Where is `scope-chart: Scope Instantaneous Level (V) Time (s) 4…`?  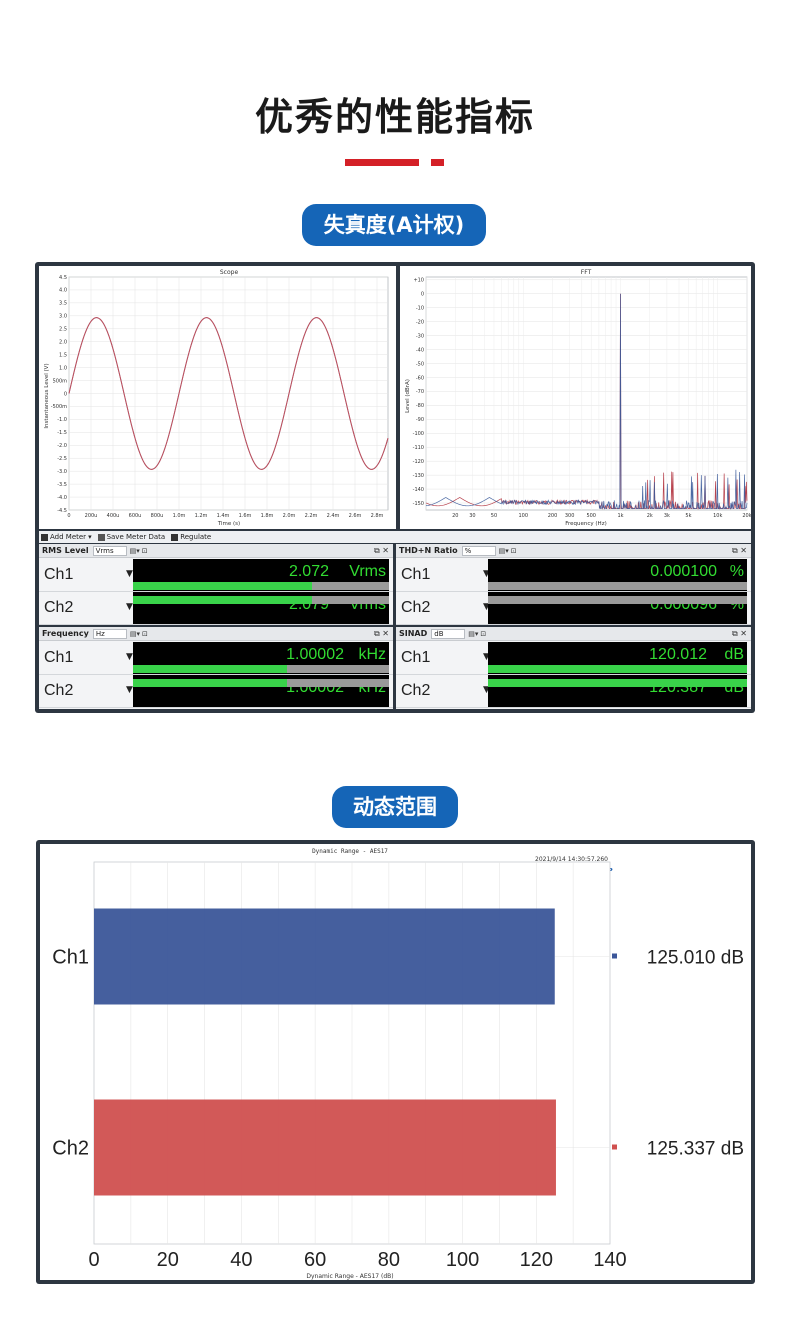
scope-chart: Scope Instantaneous Level (V) Time (s) 4… is located at coordinates (216, 398).